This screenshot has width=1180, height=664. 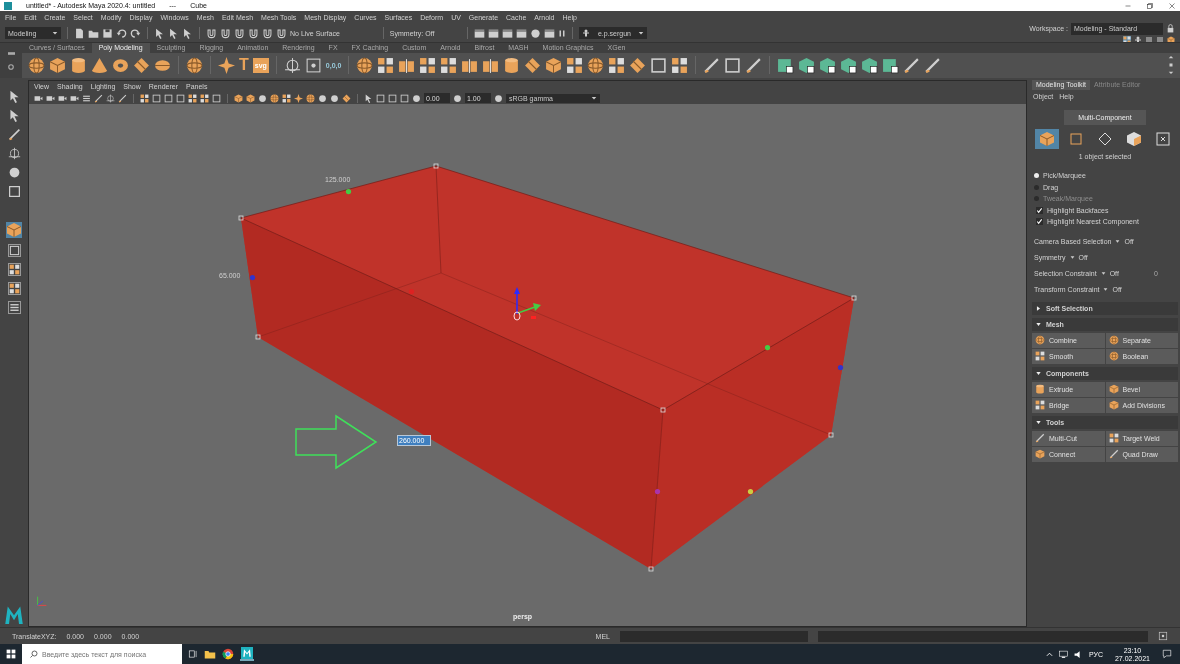 I want to click on scroll-arrows-icon, so click(x=1171, y=65).